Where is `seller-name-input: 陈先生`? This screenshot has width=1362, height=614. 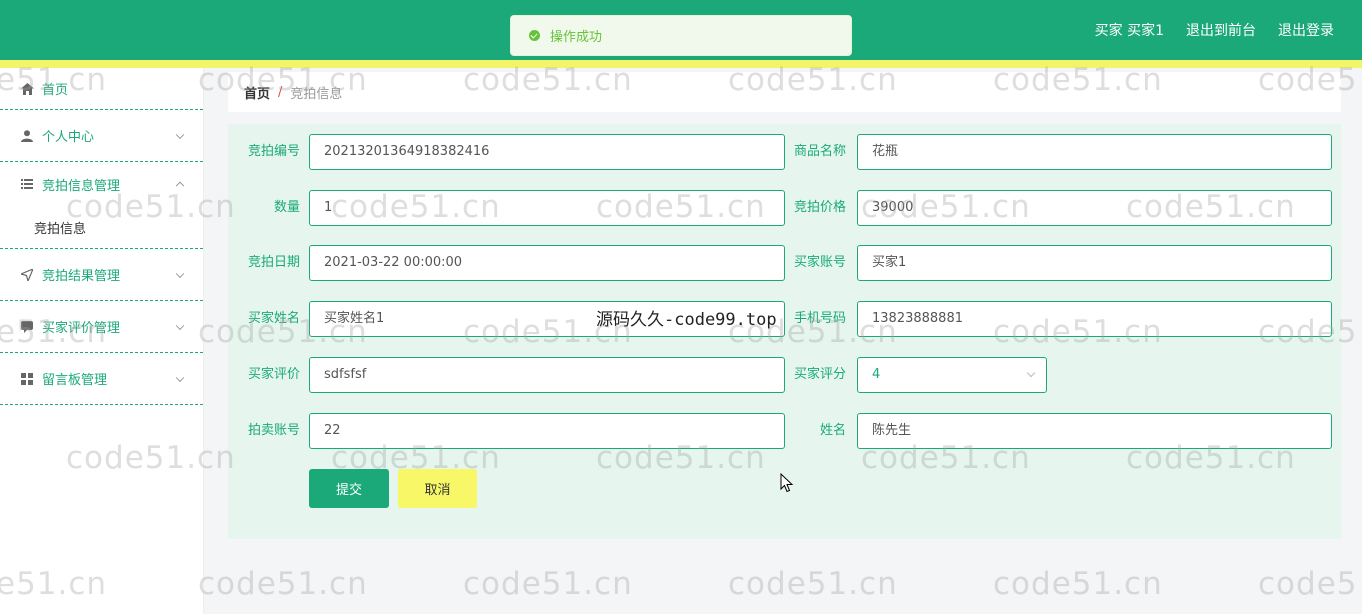
seller-name-input: 陈先生 is located at coordinates (1094, 431).